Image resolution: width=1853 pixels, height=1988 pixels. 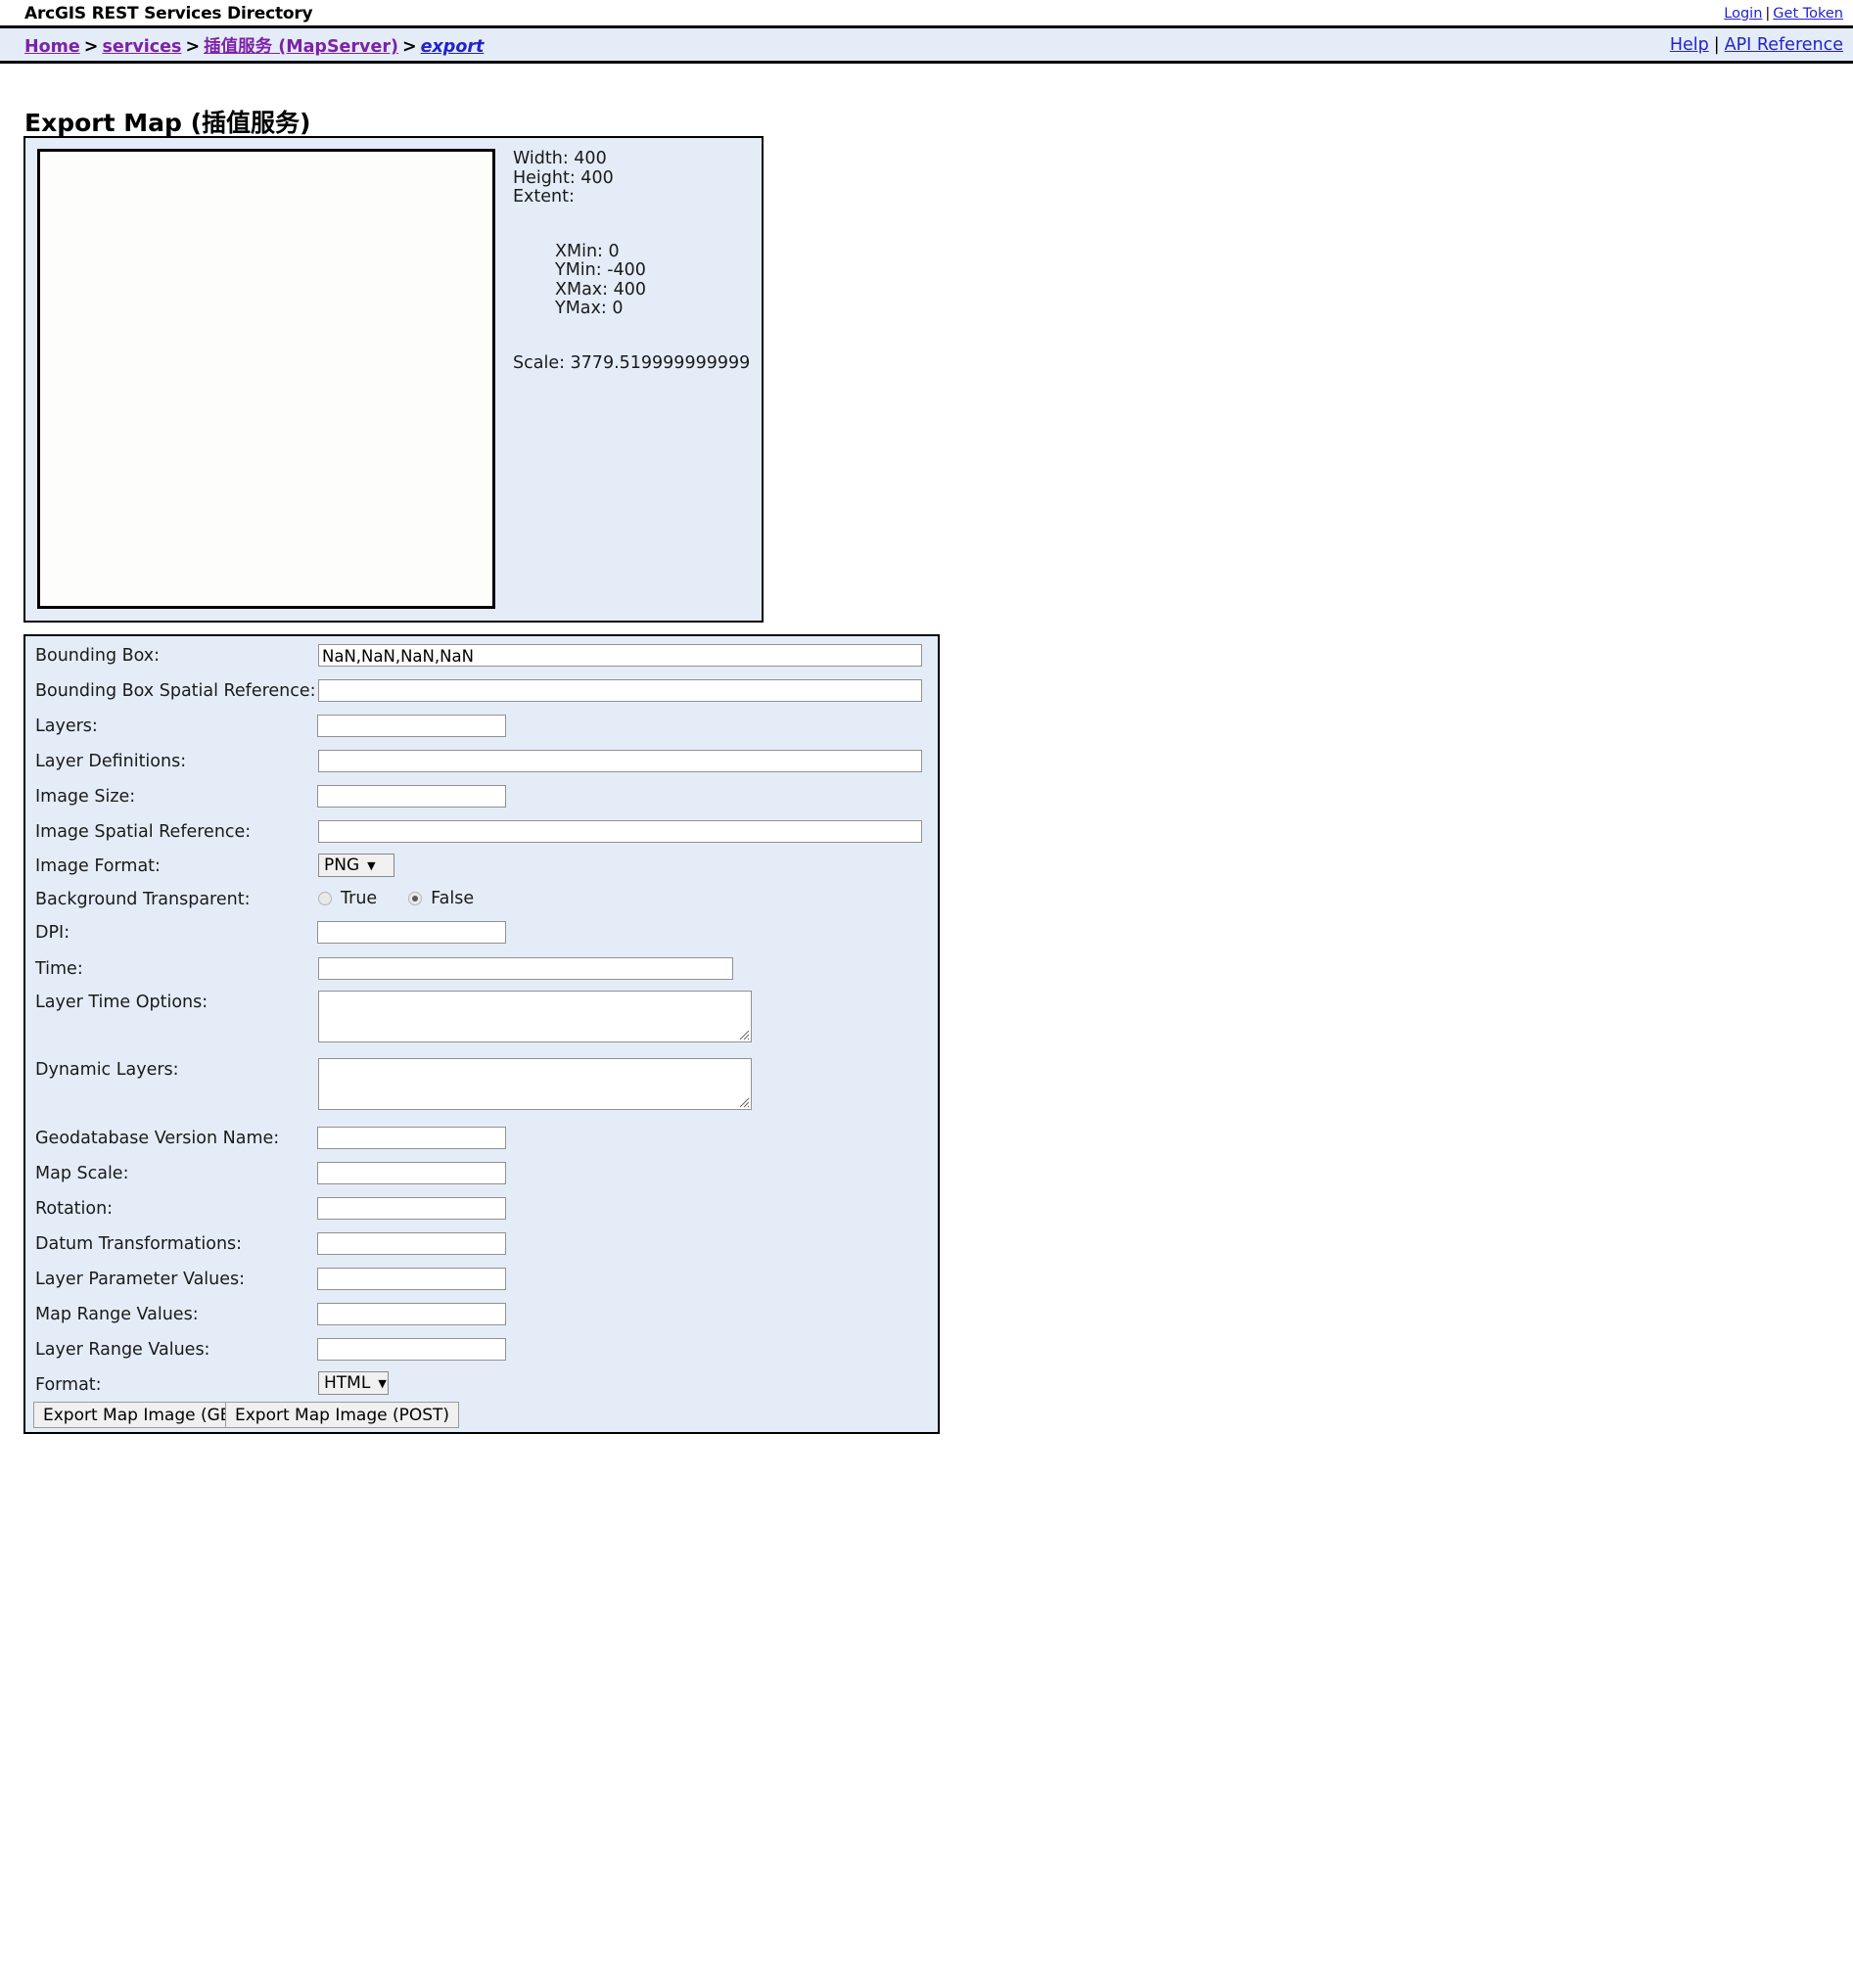 What do you see at coordinates (145, 1415) in the screenshot?
I see `export-map-image-get-button: Export Map Image (GET)` at bounding box center [145, 1415].